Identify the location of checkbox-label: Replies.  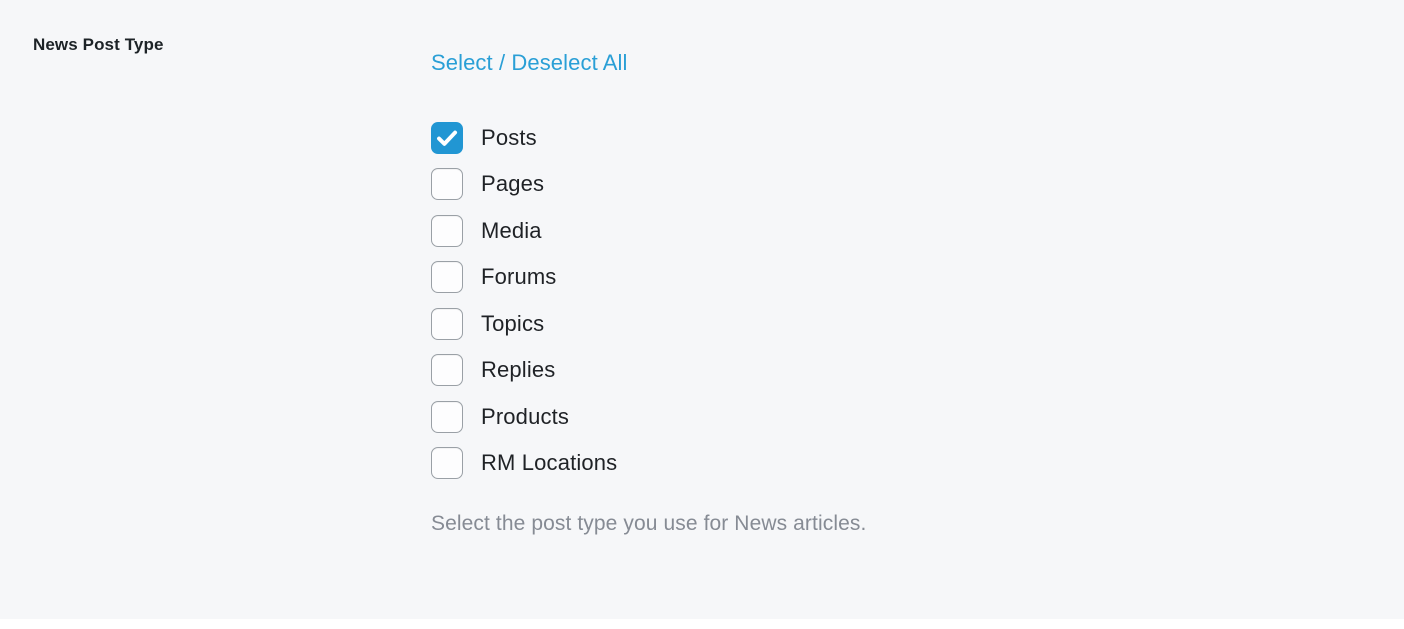
(518, 370).